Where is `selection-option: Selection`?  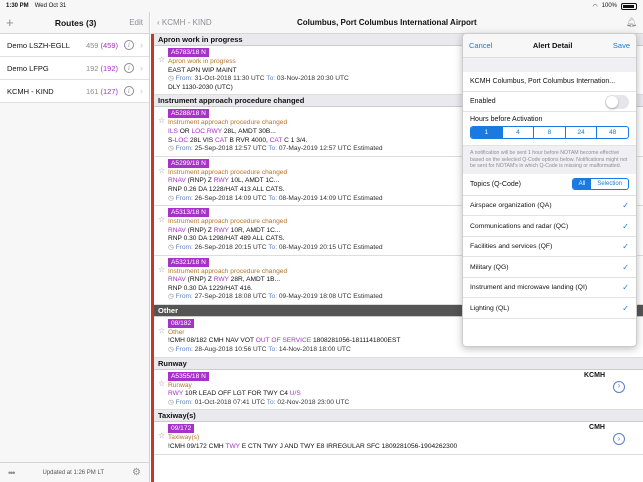
selection-option: Selection is located at coordinates (609, 184).